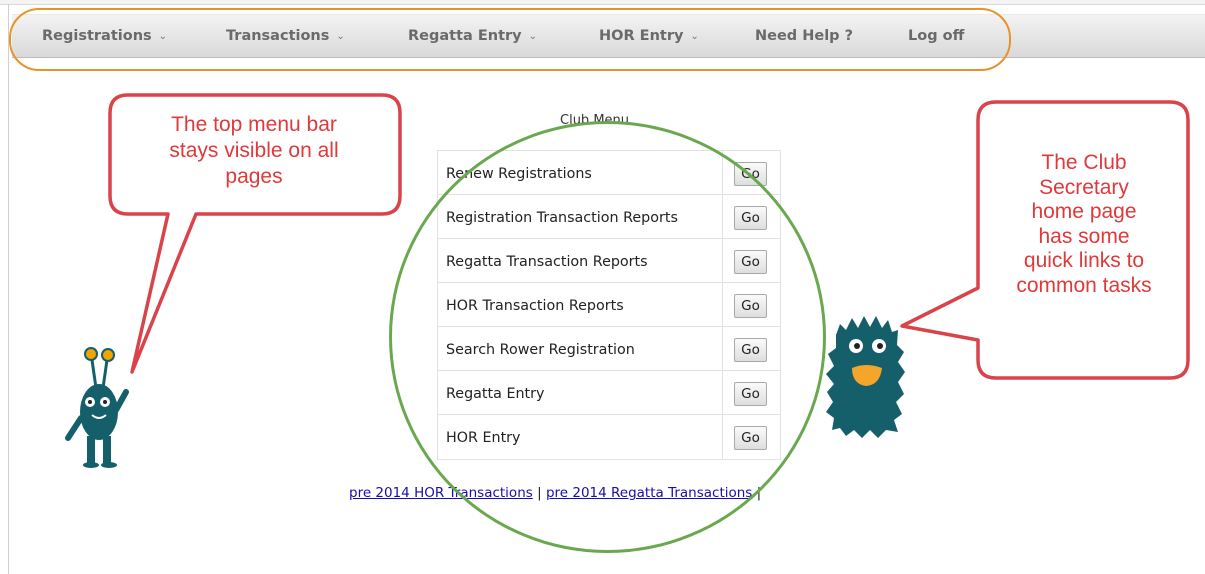  I want to click on mascot-right-icon, so click(865, 377).